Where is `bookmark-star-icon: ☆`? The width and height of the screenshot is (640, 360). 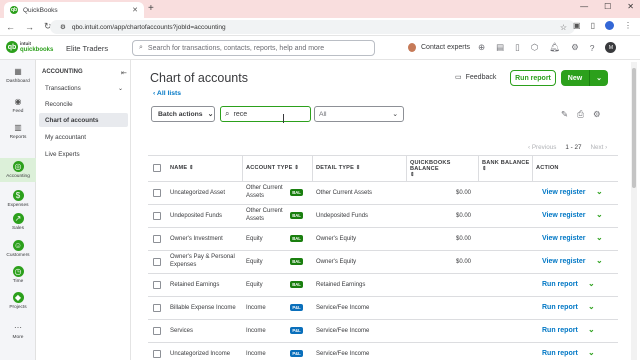 bookmark-star-icon: ☆ is located at coordinates (563, 27).